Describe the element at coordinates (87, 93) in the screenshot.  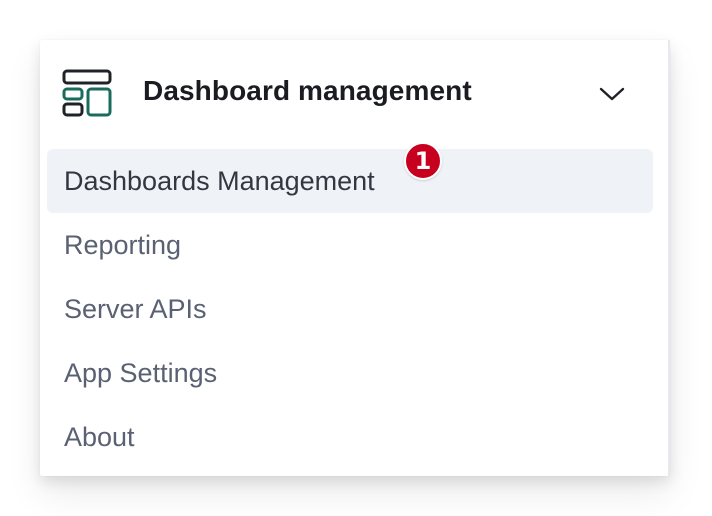
I see `dashboard-layout-icon` at that location.